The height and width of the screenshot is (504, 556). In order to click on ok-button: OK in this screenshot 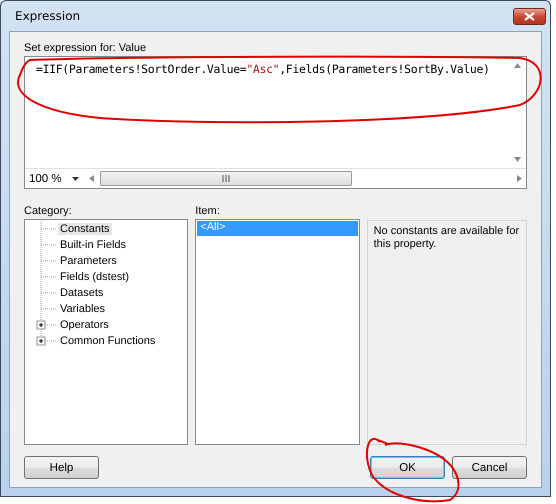, I will do `click(407, 467)`.